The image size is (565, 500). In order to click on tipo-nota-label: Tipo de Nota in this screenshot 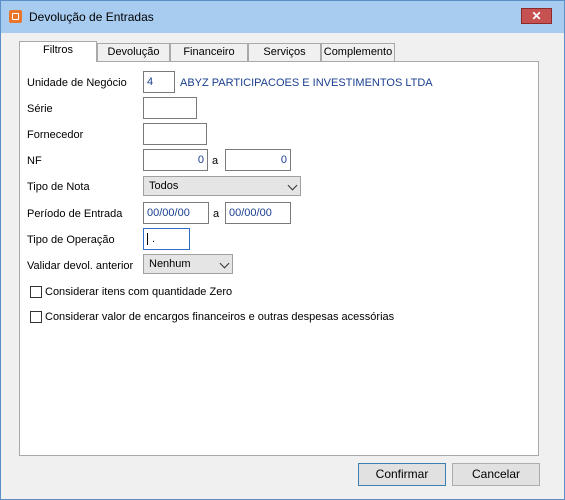, I will do `click(58, 187)`.